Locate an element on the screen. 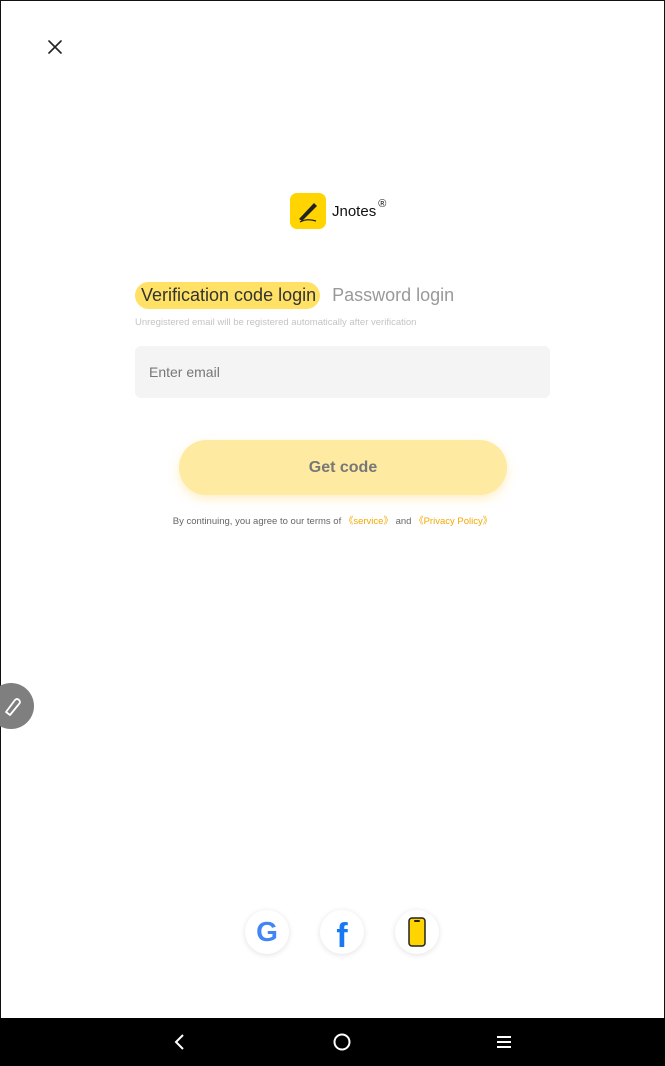 This screenshot has width=665, height=1066. system-navigation-bar is located at coordinates (332, 1042).